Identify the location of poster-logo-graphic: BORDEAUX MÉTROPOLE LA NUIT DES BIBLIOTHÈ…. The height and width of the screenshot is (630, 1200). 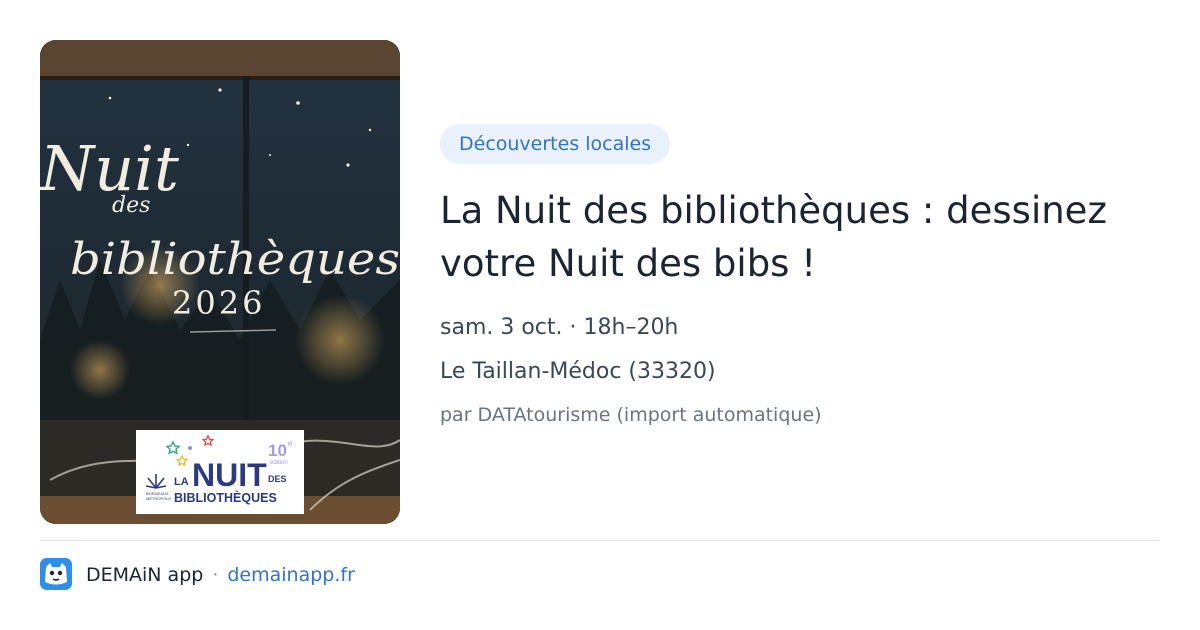
(219, 469).